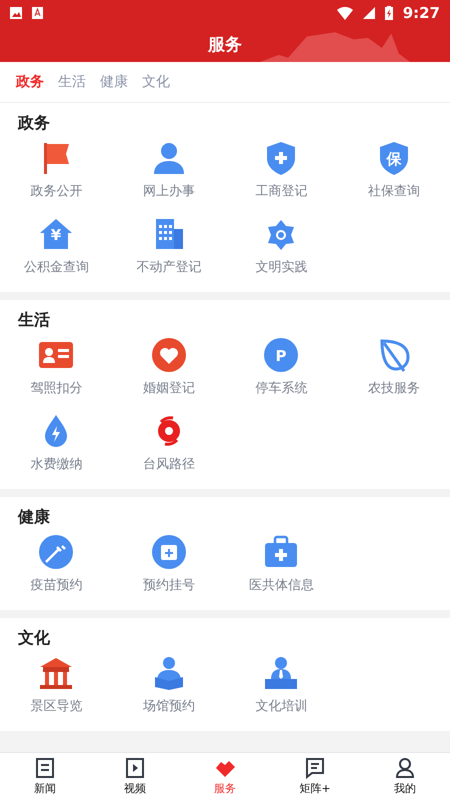 This screenshot has height=800, width=450. Describe the element at coordinates (169, 267) in the screenshot. I see `service-label: 不动产登记` at that location.